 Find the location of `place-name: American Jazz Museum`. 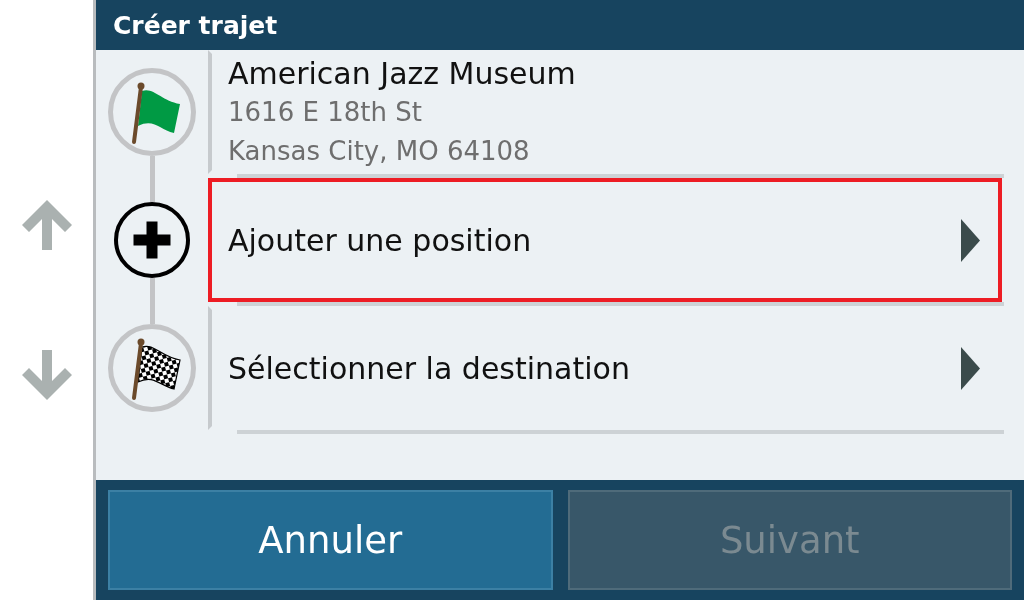

place-name: American Jazz Museum is located at coordinates (402, 73).